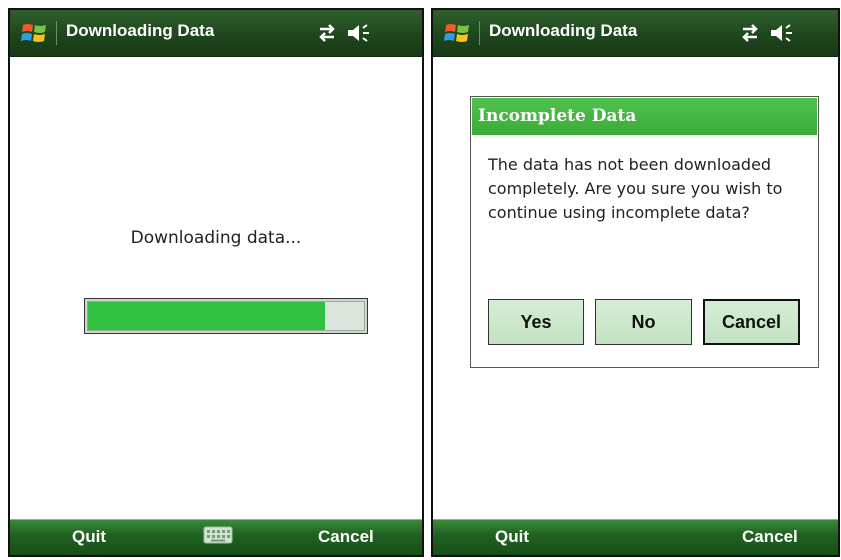  Describe the element at coordinates (207, 316) in the screenshot. I see `progress-fill` at that location.